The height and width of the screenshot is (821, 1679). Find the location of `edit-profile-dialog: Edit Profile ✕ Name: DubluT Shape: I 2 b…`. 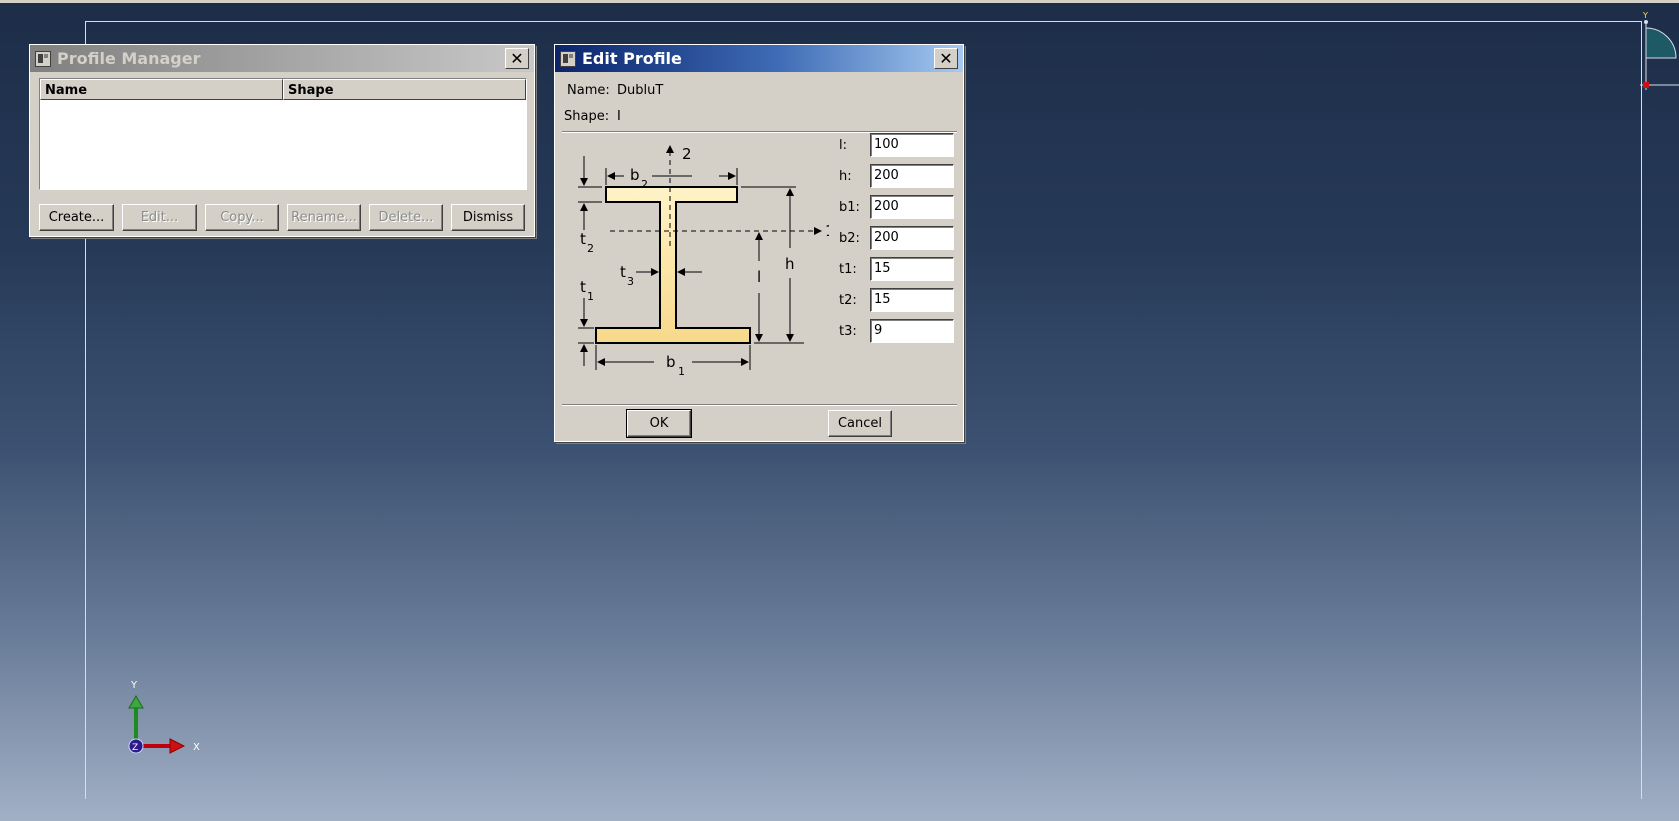

edit-profile-dialog: Edit Profile ✕ Name: DubluT Shape: I 2 b… is located at coordinates (759, 243).